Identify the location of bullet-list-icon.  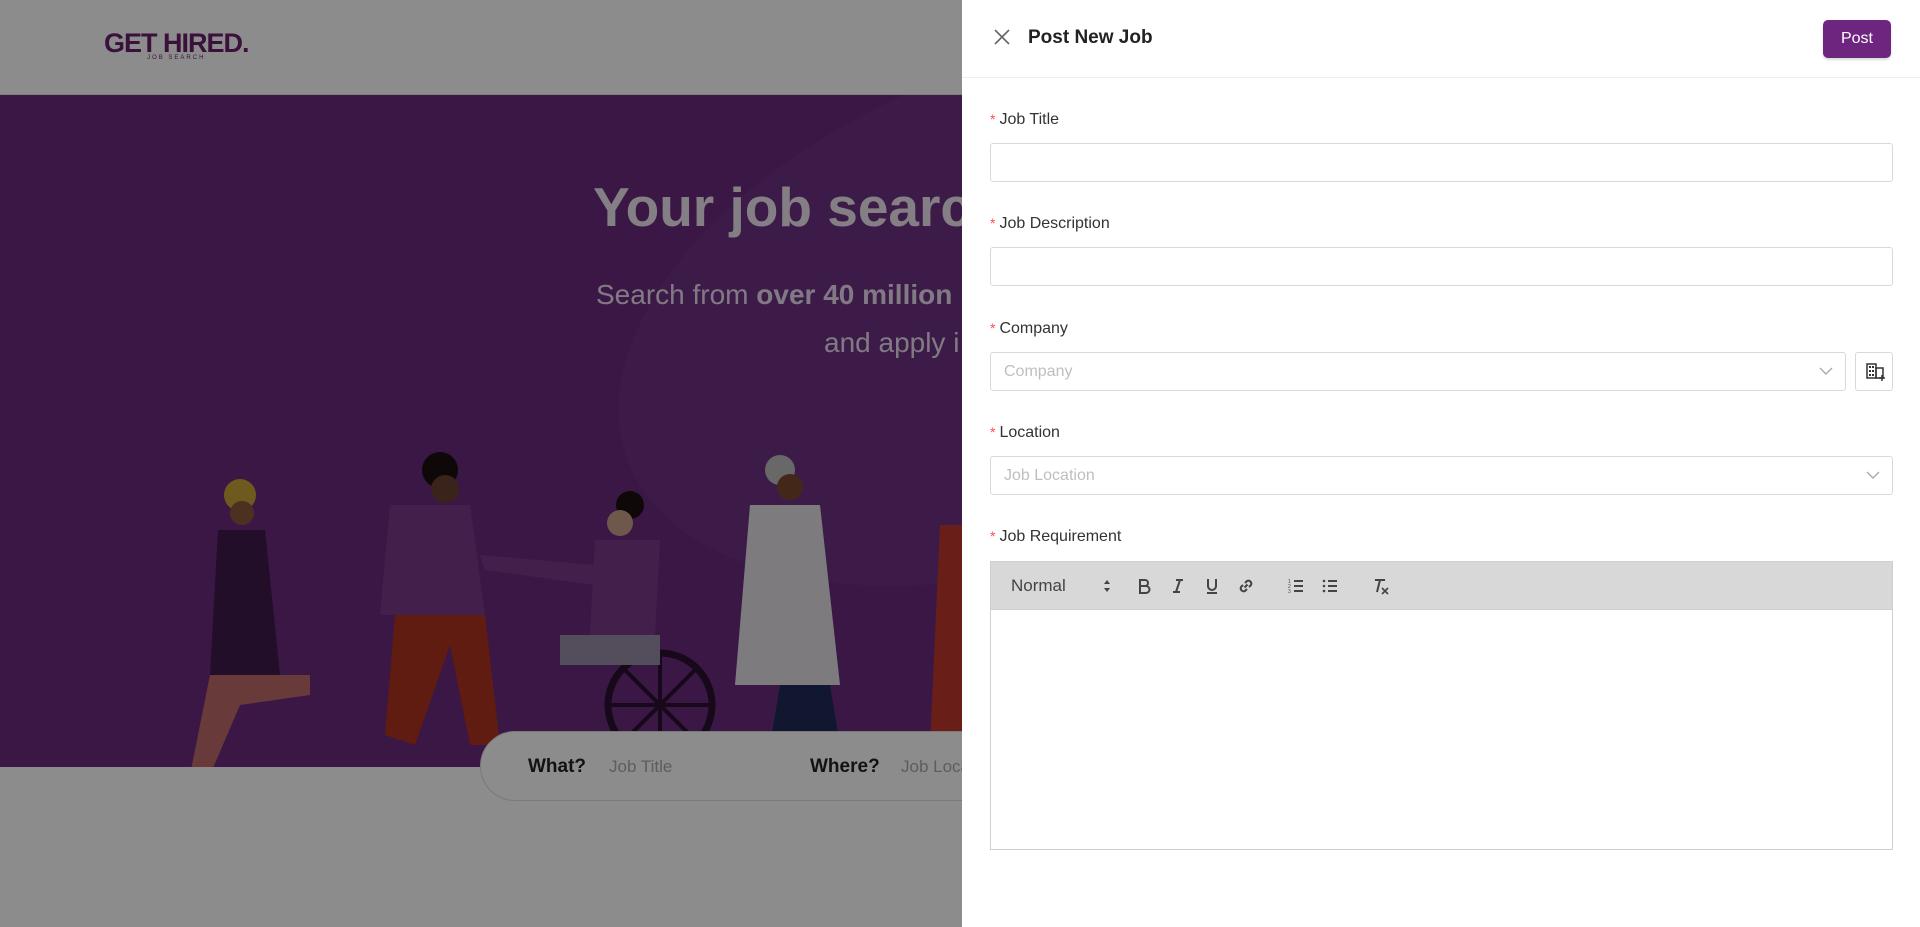
(1329, 586).